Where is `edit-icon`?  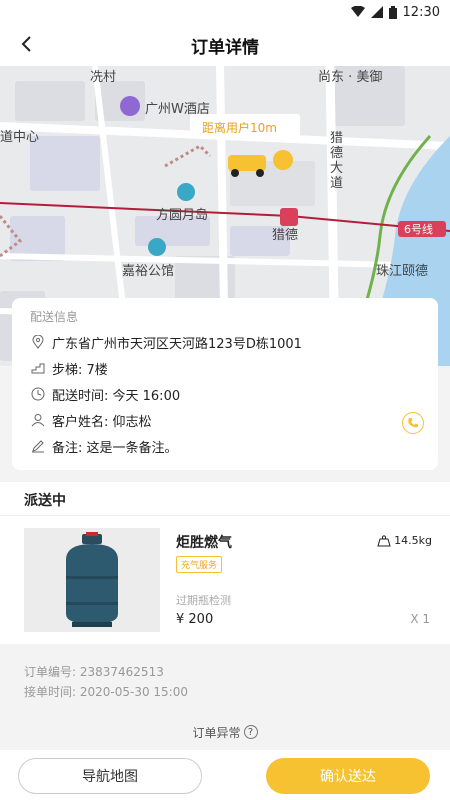
edit-icon is located at coordinates (38, 446).